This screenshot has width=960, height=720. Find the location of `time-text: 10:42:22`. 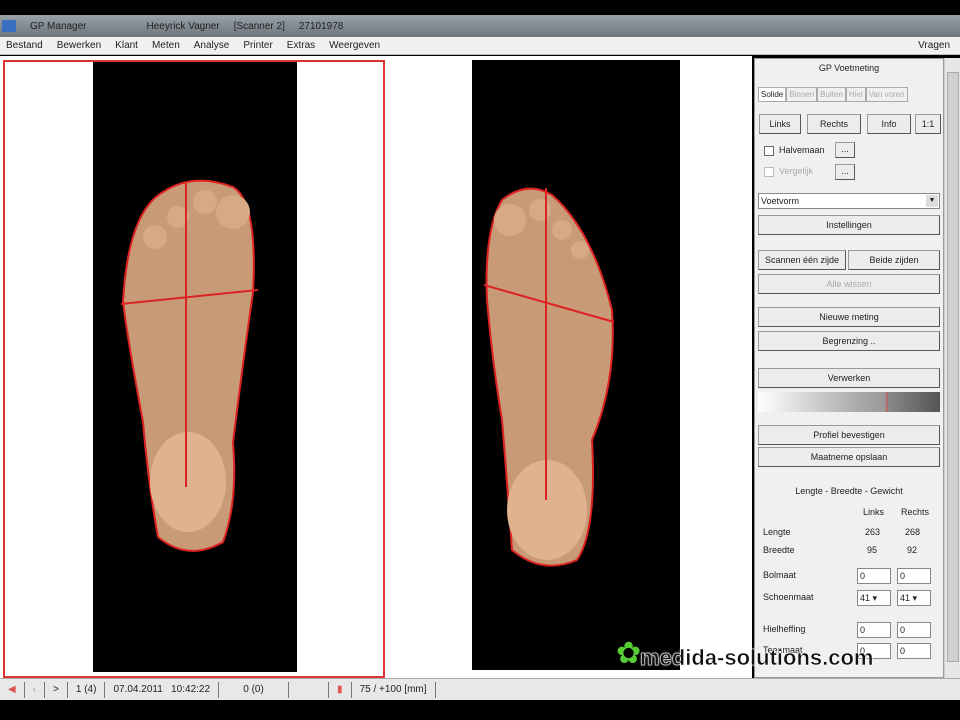

time-text: 10:42:22 is located at coordinates (191, 689).